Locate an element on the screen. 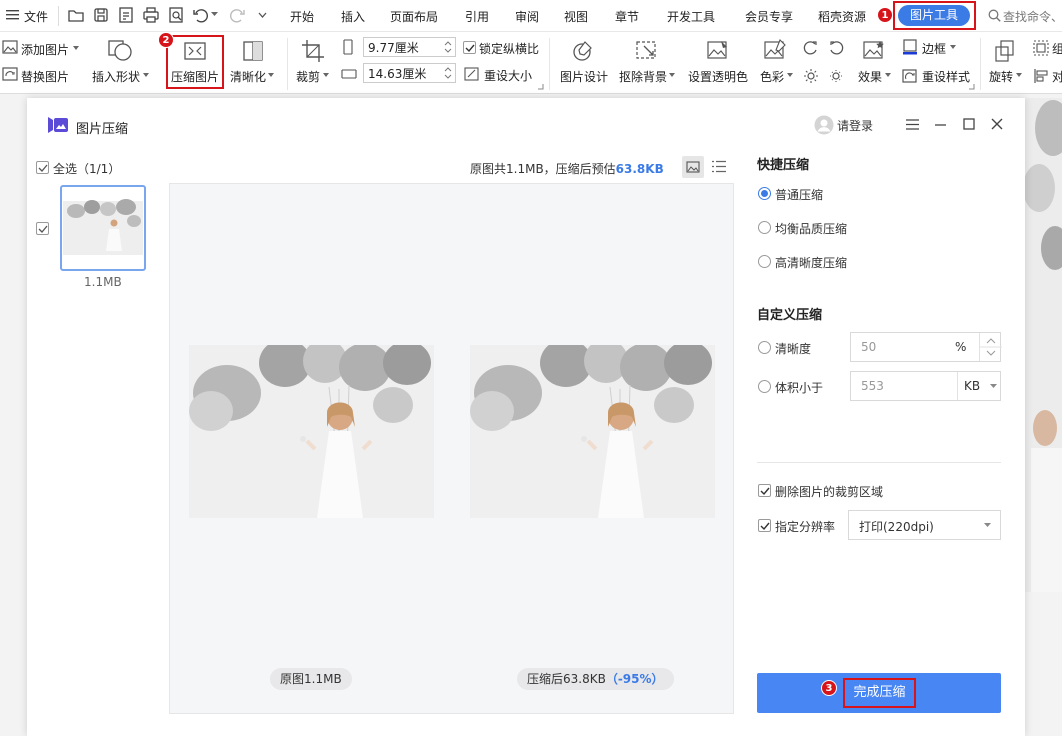 The width and height of the screenshot is (1062, 736). effects-dropdown-icon is located at coordinates (888, 75).